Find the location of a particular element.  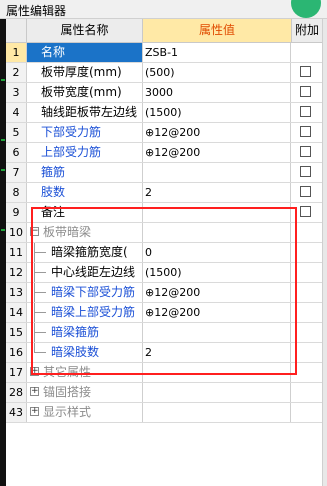

property-row: 1 名称 ZSB-1 is located at coordinates (164, 53).